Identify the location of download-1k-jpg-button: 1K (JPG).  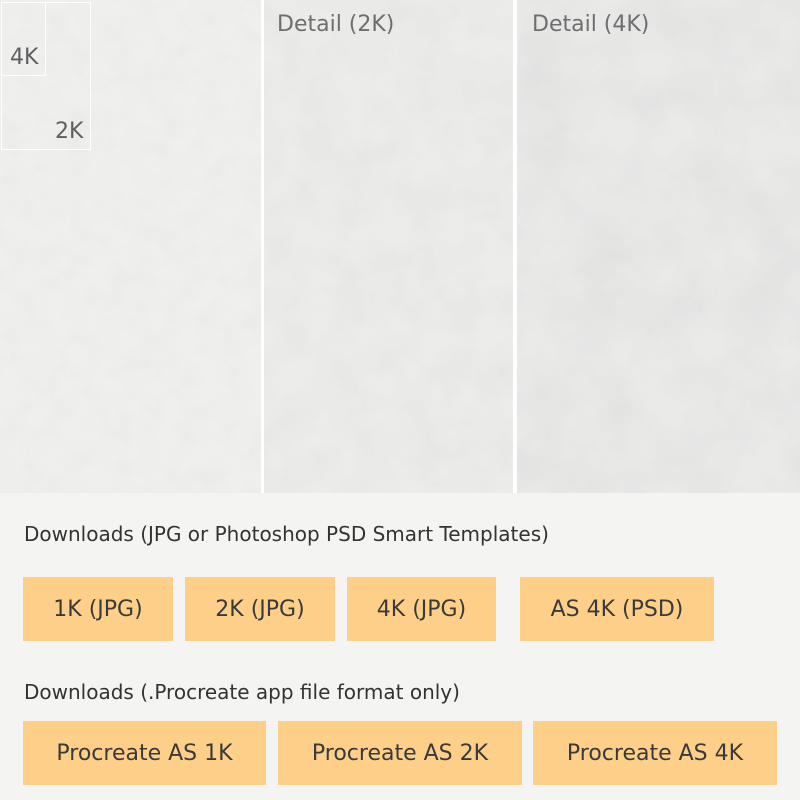
(98, 609).